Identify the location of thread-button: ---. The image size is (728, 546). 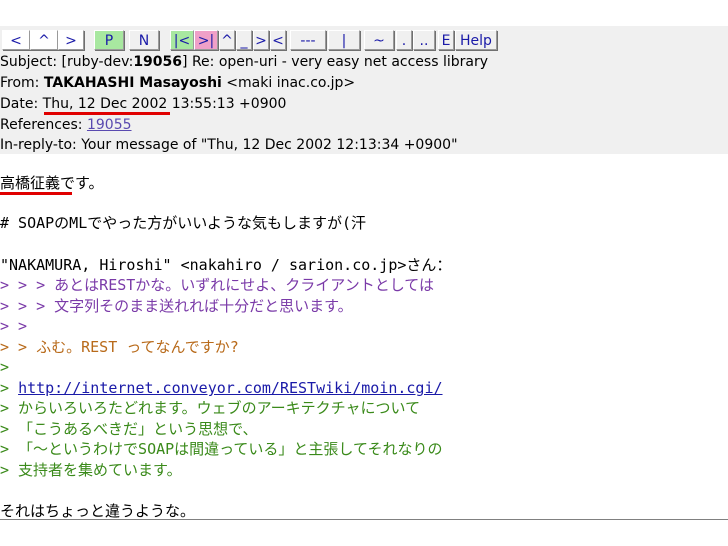
(308, 40).